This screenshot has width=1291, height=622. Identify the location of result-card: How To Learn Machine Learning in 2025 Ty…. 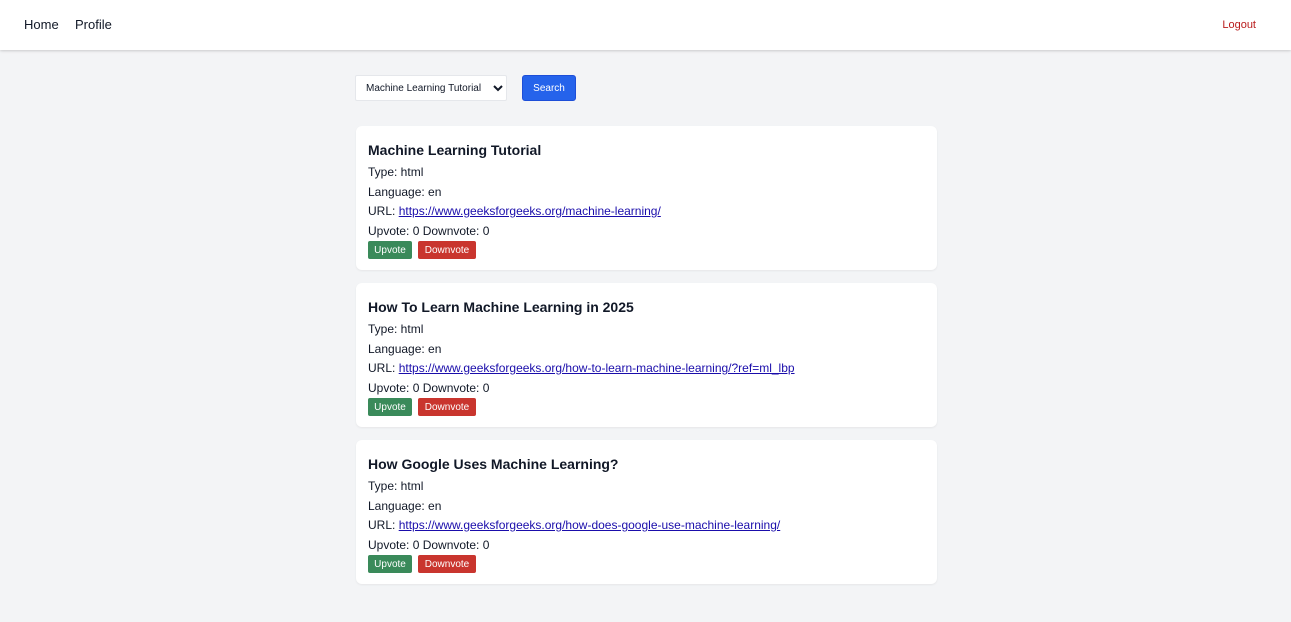
(646, 355).